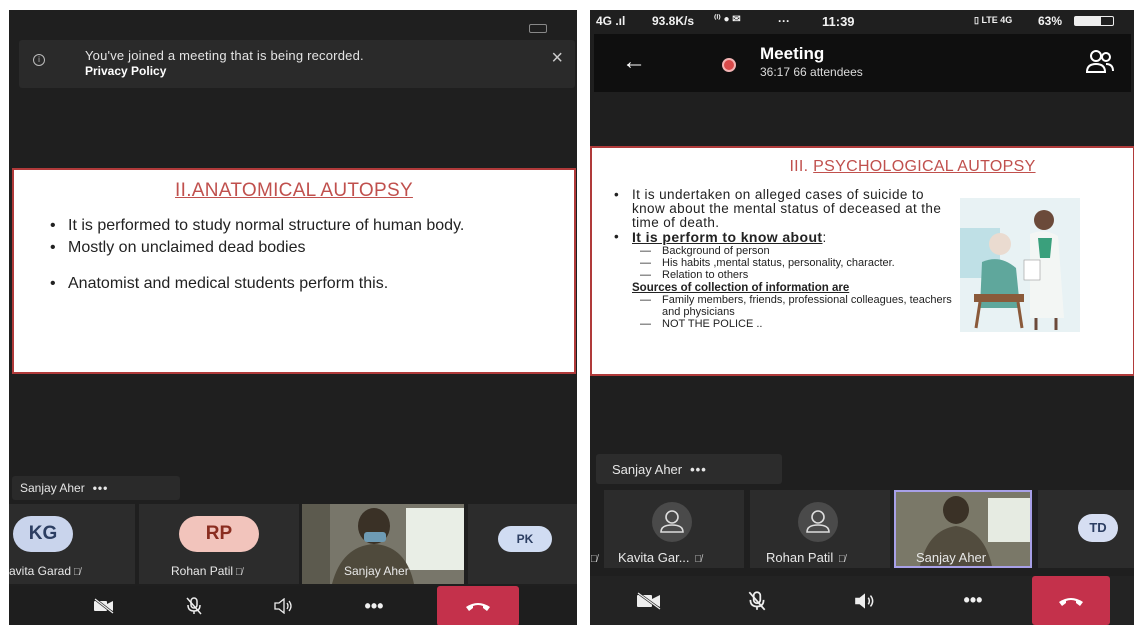  What do you see at coordinates (862, 63) in the screenshot?
I see `meeting-header: ← Meeting 36:17 66 attendees` at bounding box center [862, 63].